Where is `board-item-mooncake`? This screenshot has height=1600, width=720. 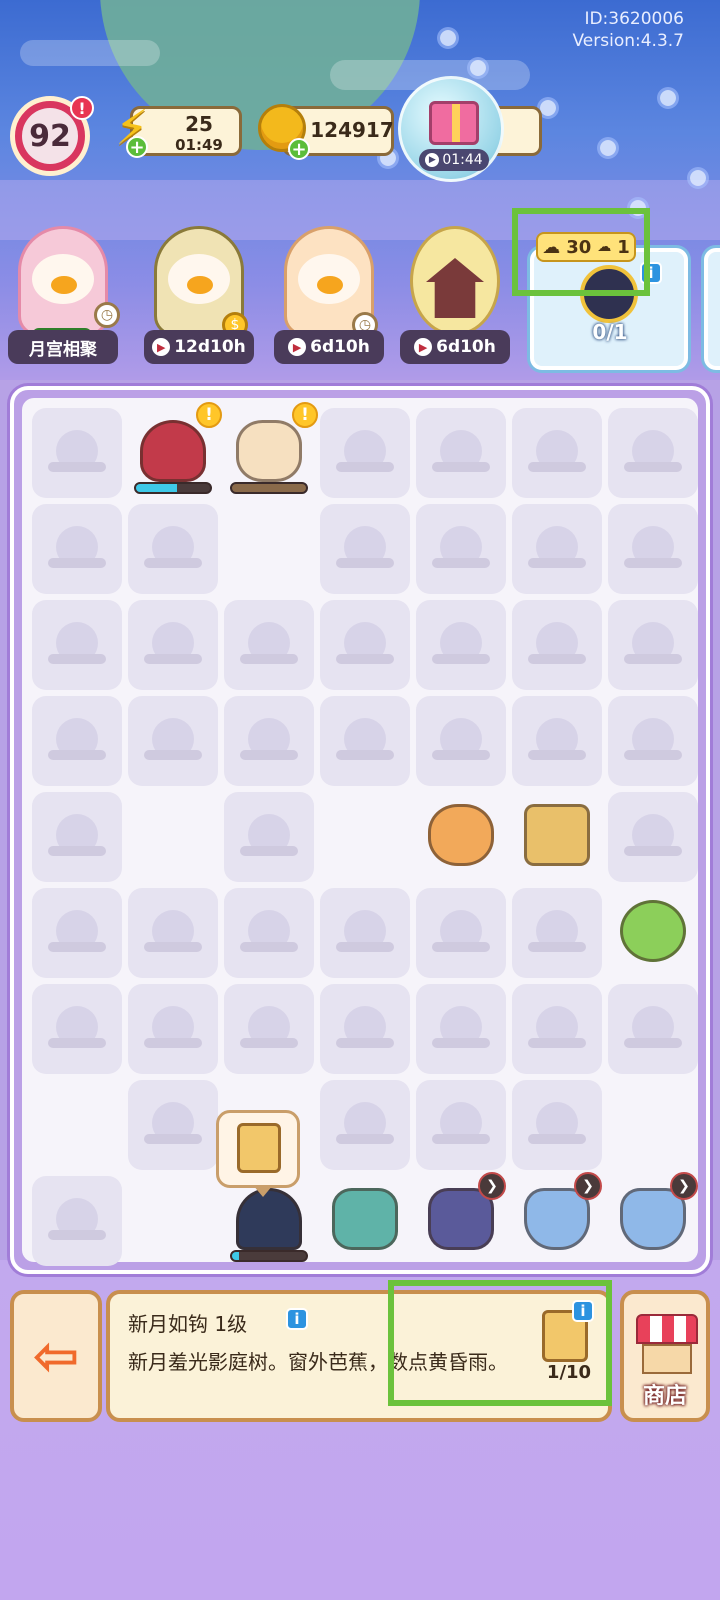
board-item-mooncake is located at coordinates (461, 837).